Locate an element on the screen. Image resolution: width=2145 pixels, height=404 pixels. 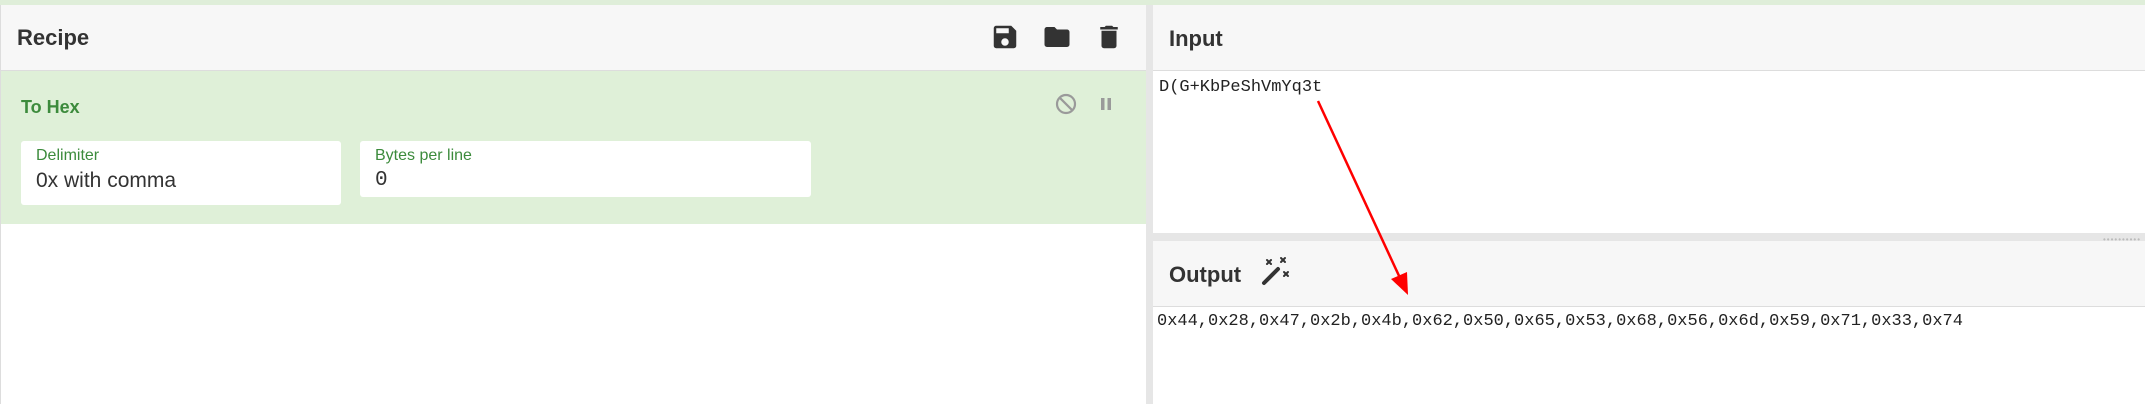
input-header: Input is located at coordinates (1649, 38).